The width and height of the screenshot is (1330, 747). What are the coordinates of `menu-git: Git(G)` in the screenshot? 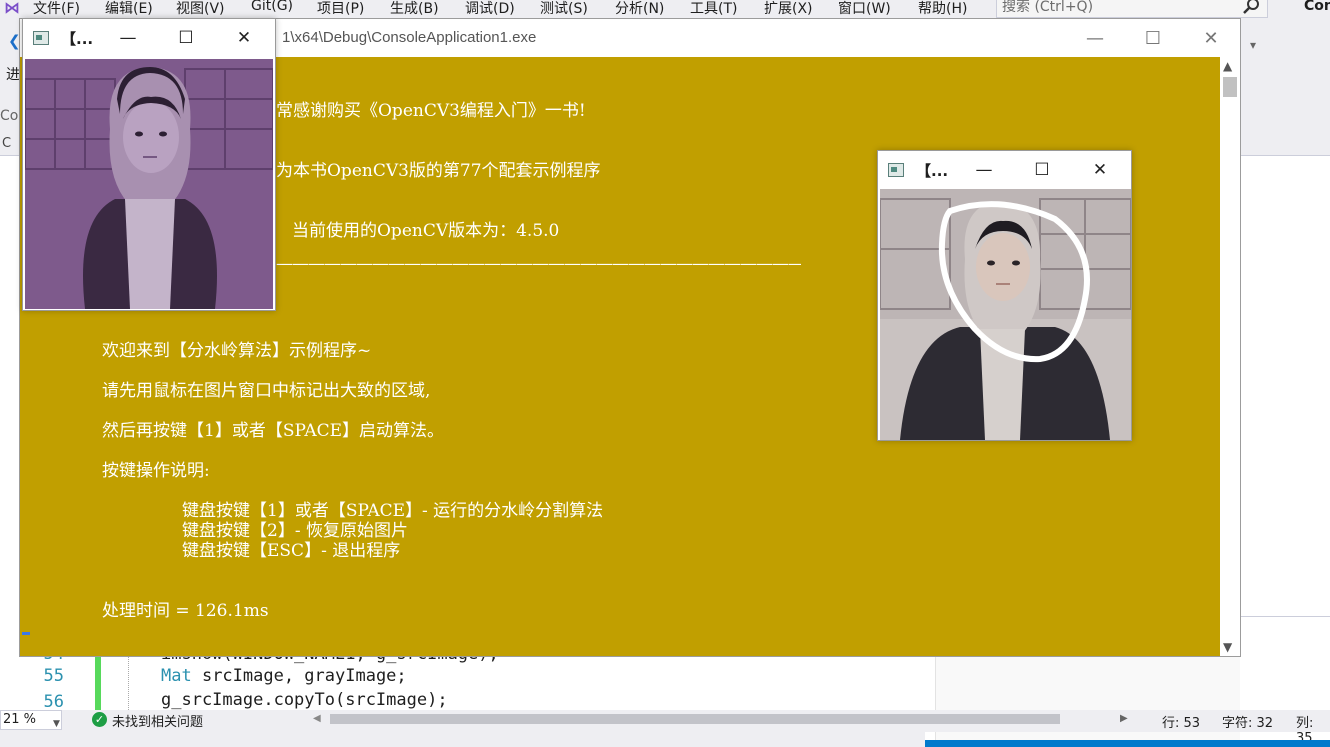 It's located at (272, 7).